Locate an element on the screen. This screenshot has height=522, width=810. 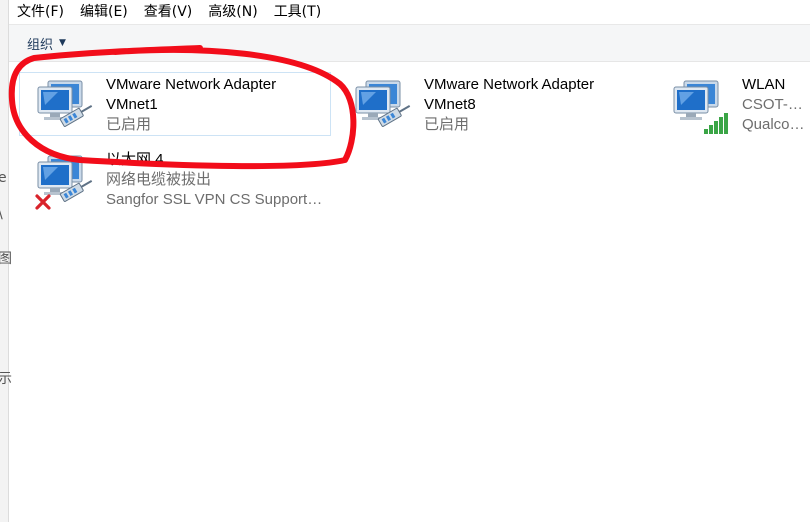
menu-view: 查看(V) is located at coordinates (168, 12).